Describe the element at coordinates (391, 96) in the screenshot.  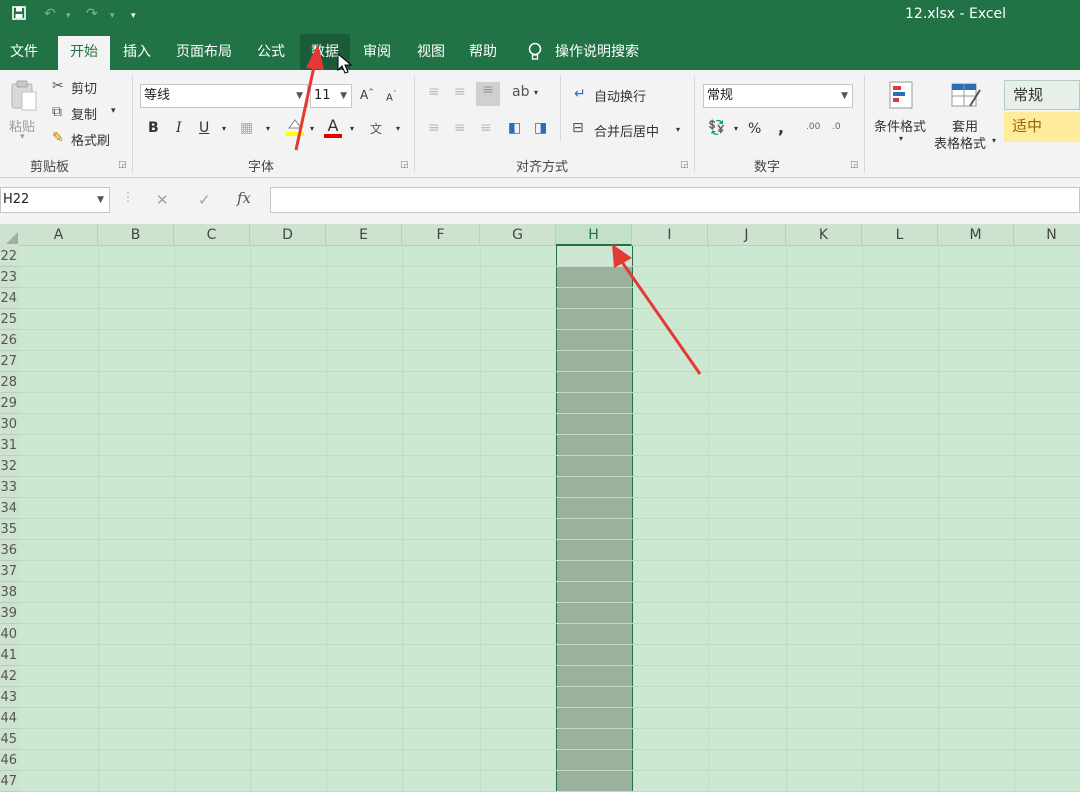
I see `decrease-font-icon: Aˇ` at that location.